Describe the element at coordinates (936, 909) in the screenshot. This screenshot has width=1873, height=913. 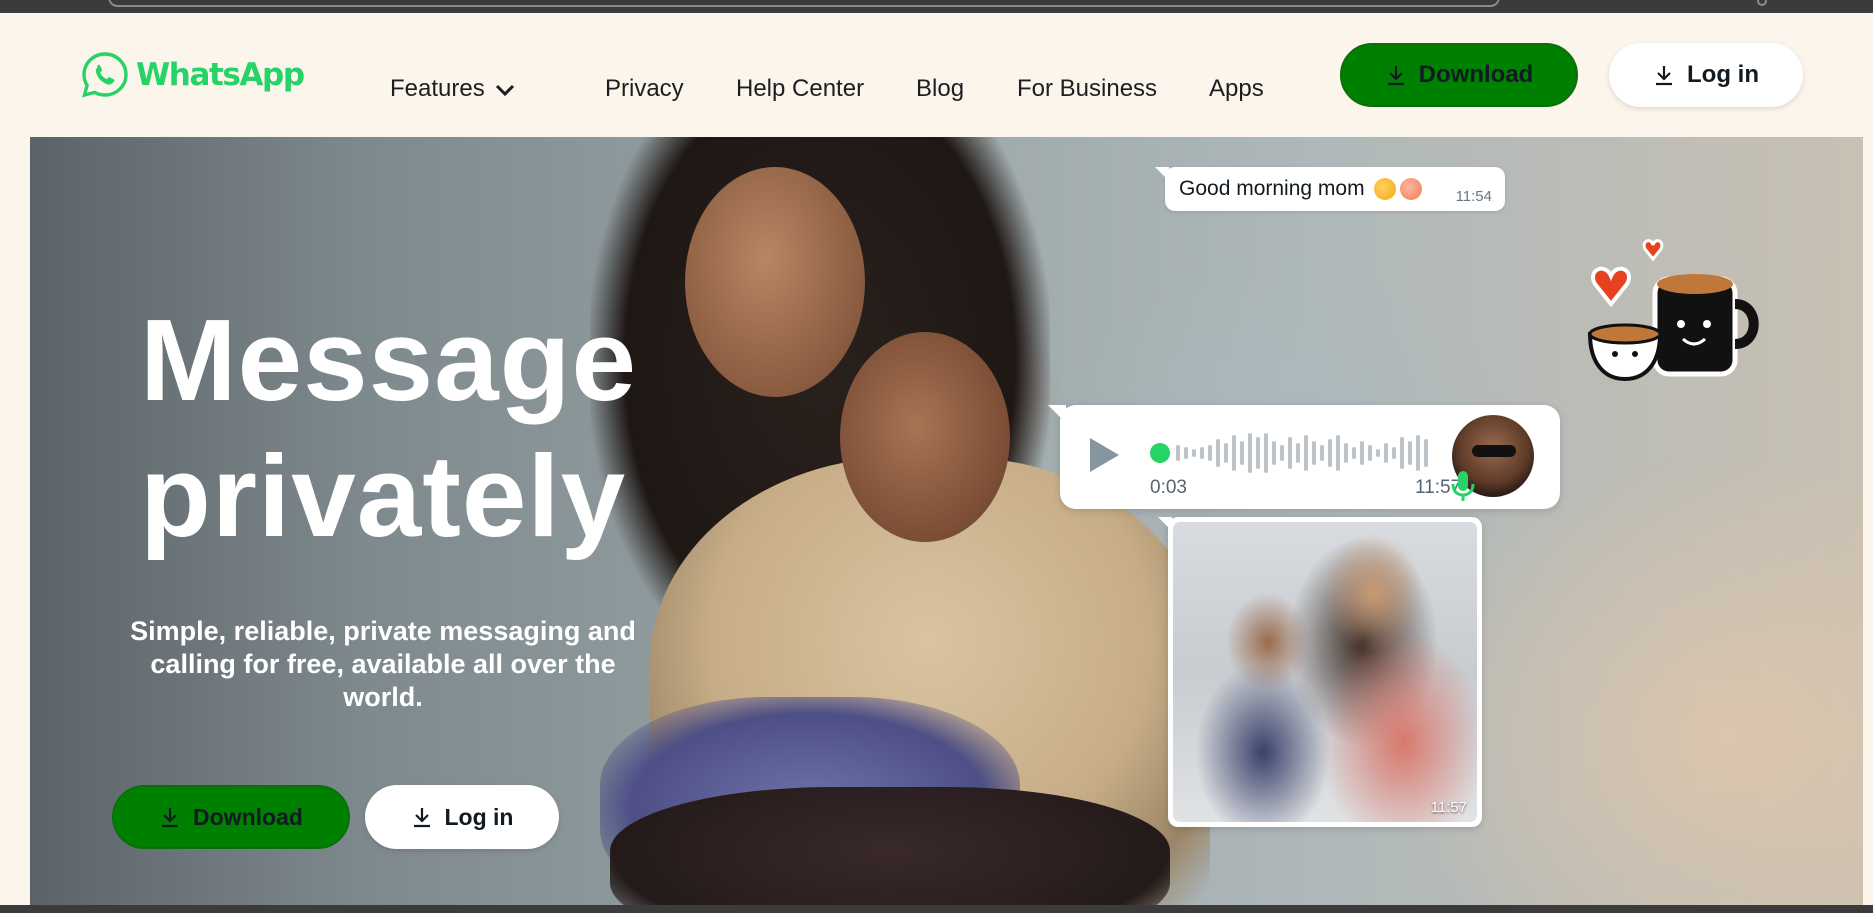
I see `browser-bottom-strip` at that location.